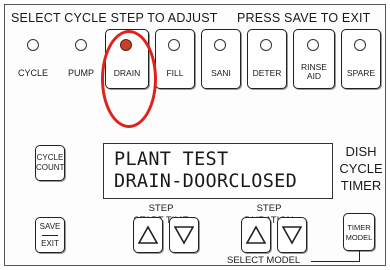 The image size is (390, 270). I want to click on save-label: SAVE, so click(50, 226).